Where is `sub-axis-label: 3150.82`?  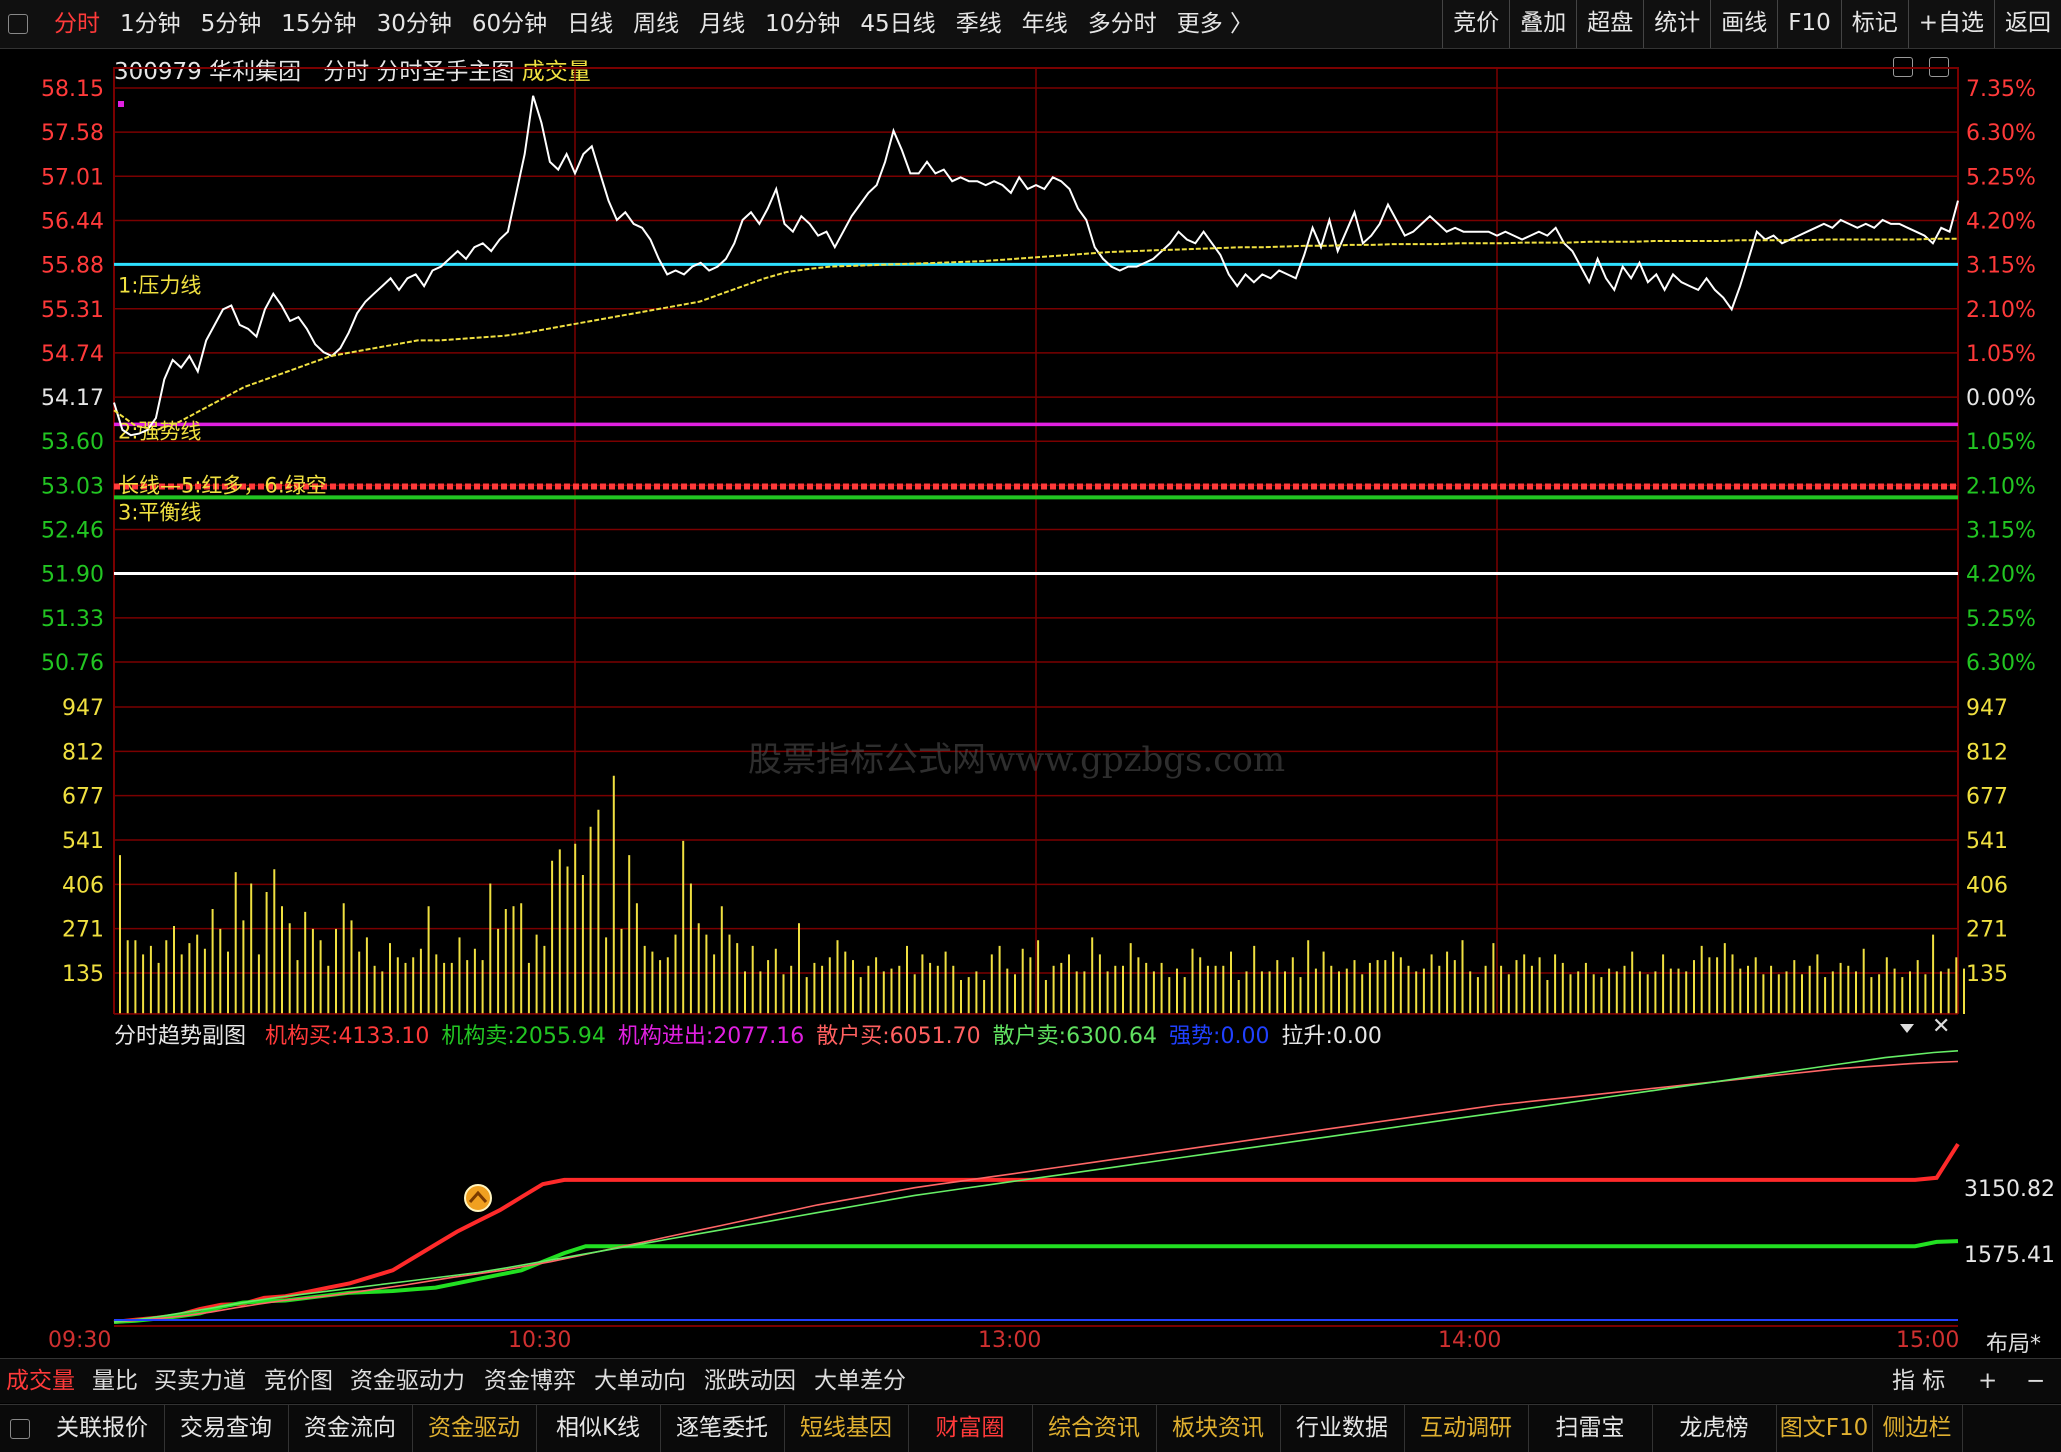
sub-axis-label: 3150.82 is located at coordinates (2009, 1189).